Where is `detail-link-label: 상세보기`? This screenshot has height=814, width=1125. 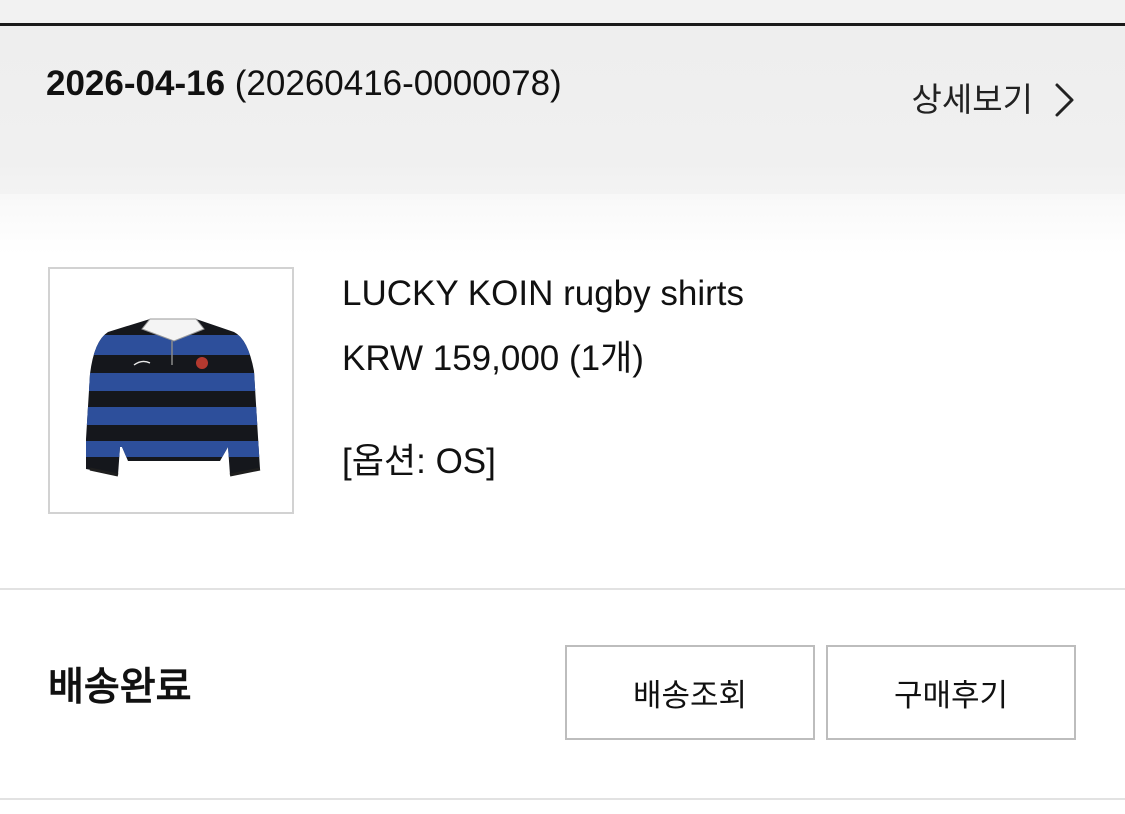
detail-link-label: 상세보기 is located at coordinates (972, 99).